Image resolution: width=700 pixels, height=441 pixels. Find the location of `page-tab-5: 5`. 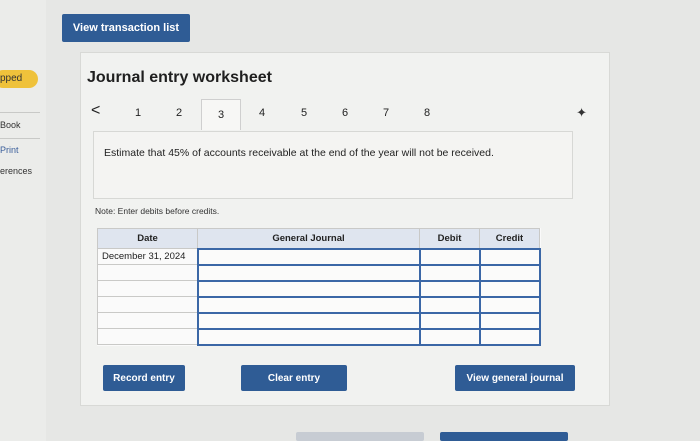

page-tab-5: 5 is located at coordinates (304, 113).